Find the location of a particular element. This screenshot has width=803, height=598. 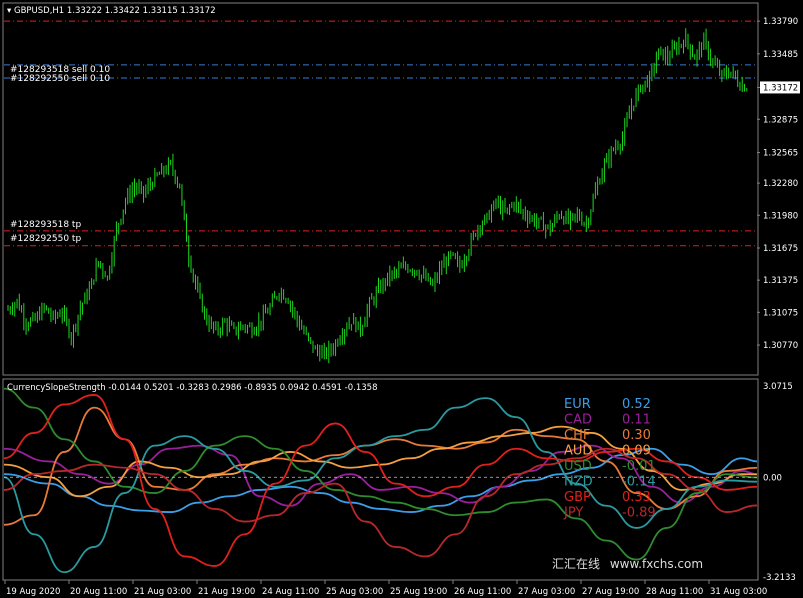

legend-value: 0.33 is located at coordinates (636, 497).